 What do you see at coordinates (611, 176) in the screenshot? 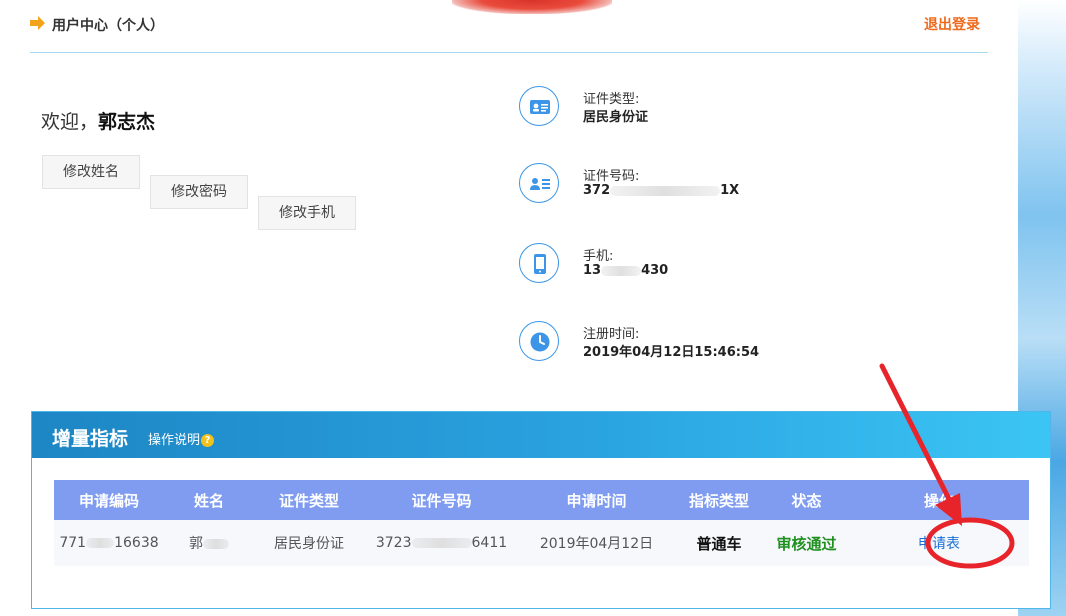
I see `id-number-label: 证件号码:` at bounding box center [611, 176].